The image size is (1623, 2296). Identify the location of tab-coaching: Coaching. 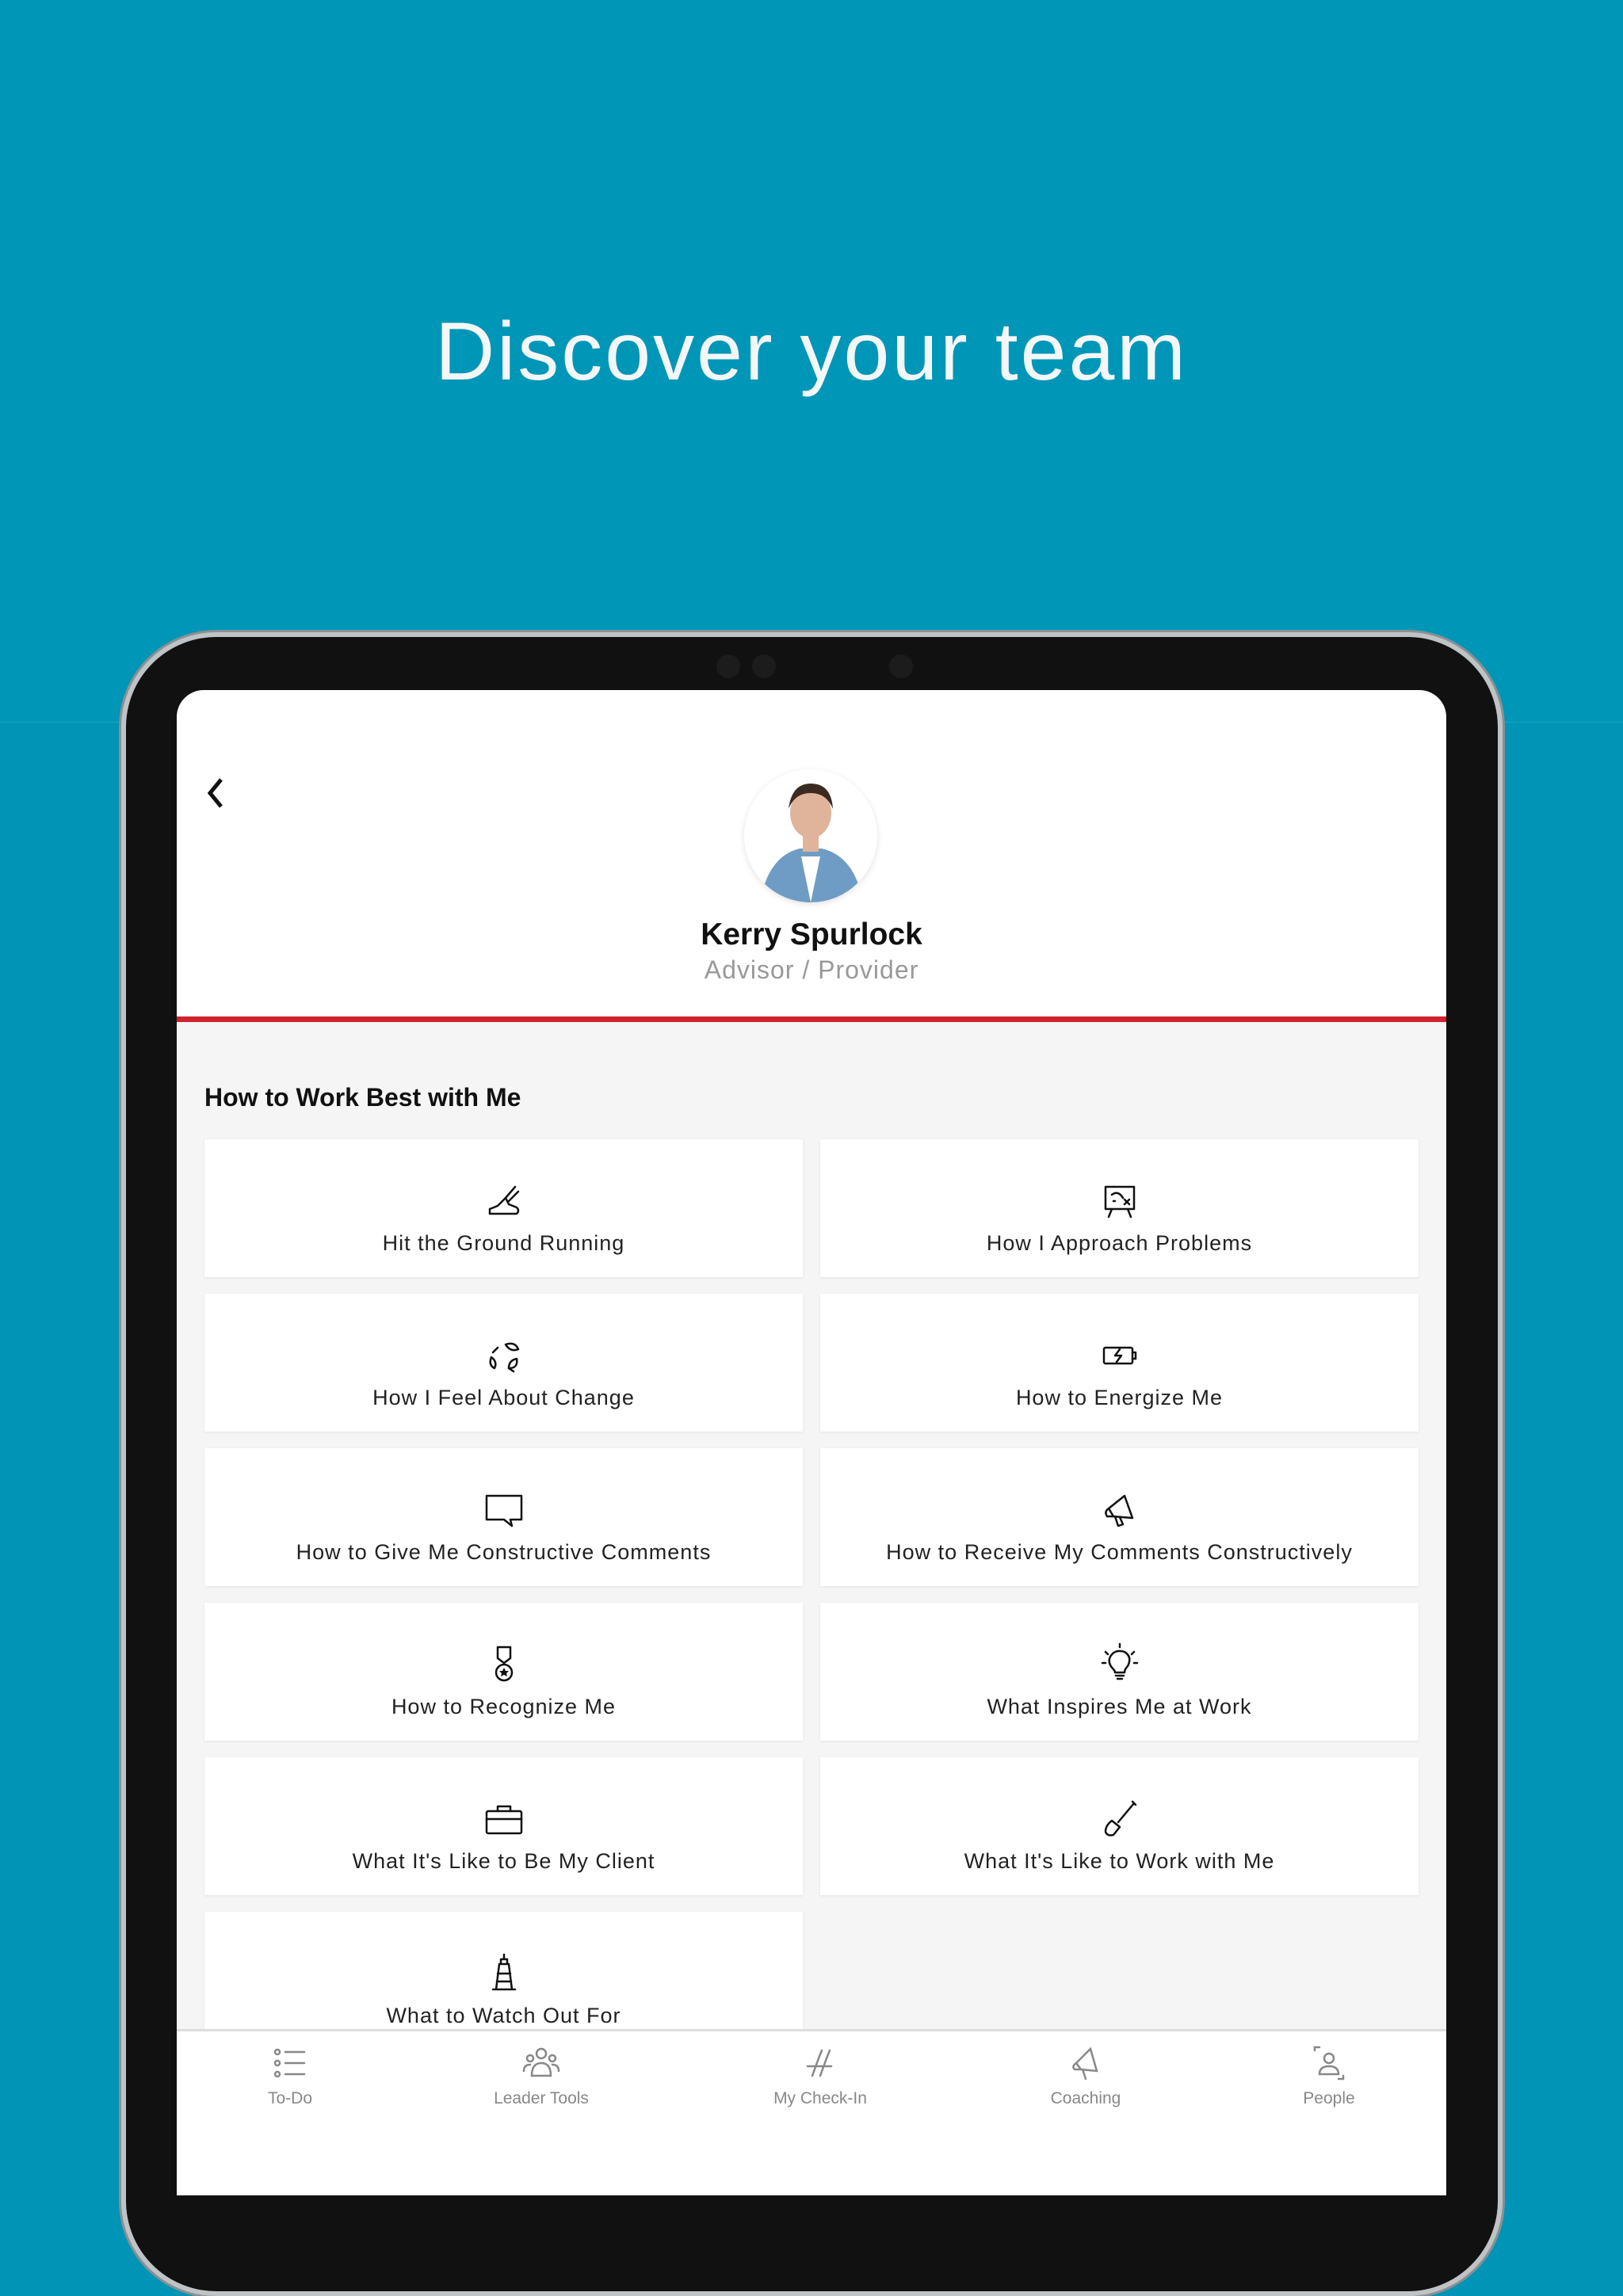
(1086, 2075).